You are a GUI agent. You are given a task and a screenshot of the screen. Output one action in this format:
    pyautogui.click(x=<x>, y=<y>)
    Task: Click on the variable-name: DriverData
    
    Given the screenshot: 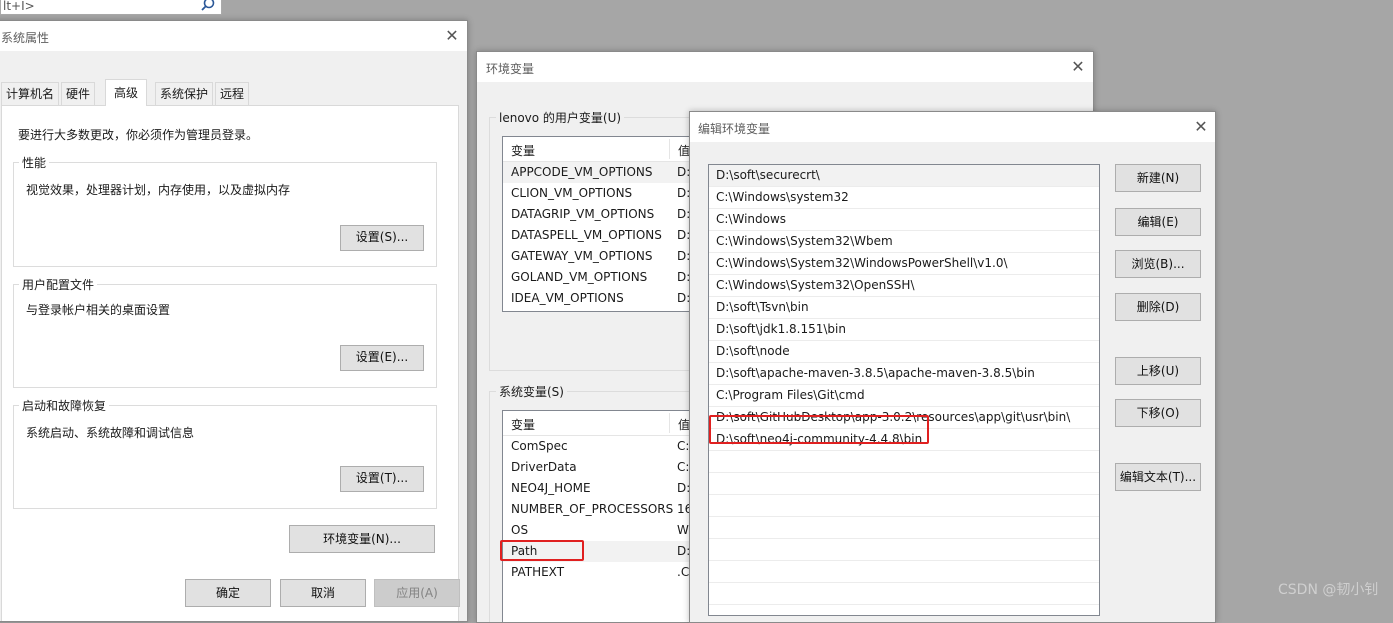 What is the action you would take?
    pyautogui.click(x=544, y=467)
    